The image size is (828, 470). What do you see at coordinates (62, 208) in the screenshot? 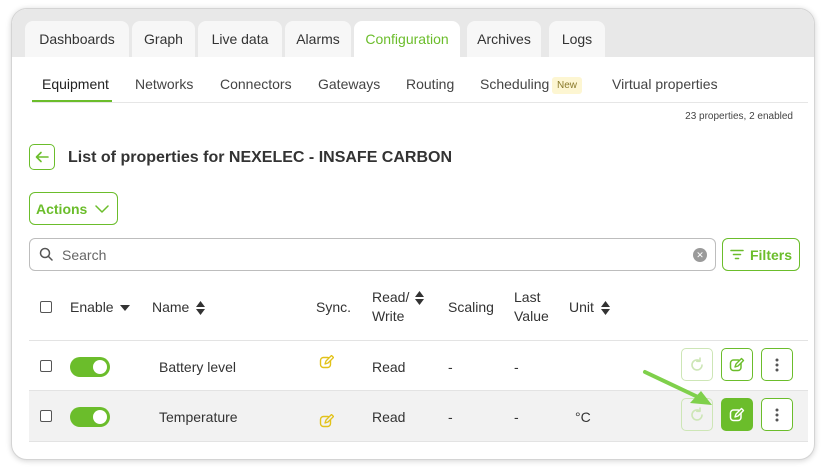
I see `actions-label: Actions` at bounding box center [62, 208].